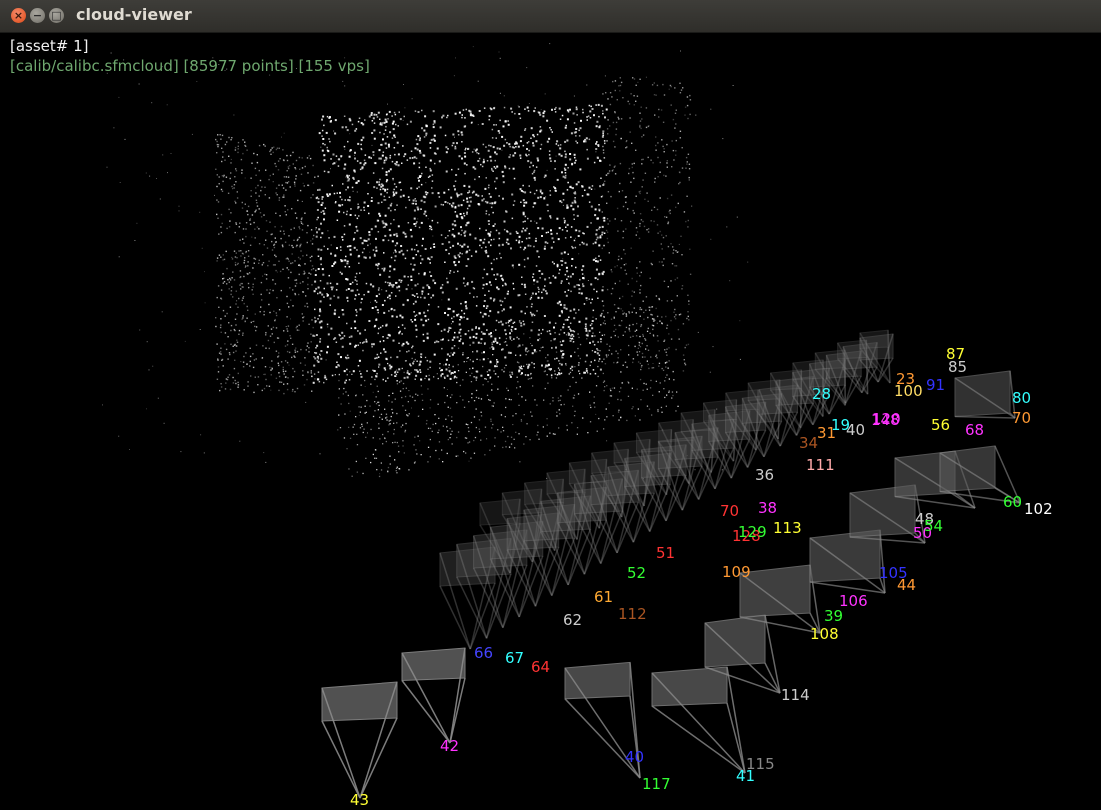  Describe the element at coordinates (134, 14) in the screenshot. I see `window-title: cloud-viewer` at that location.